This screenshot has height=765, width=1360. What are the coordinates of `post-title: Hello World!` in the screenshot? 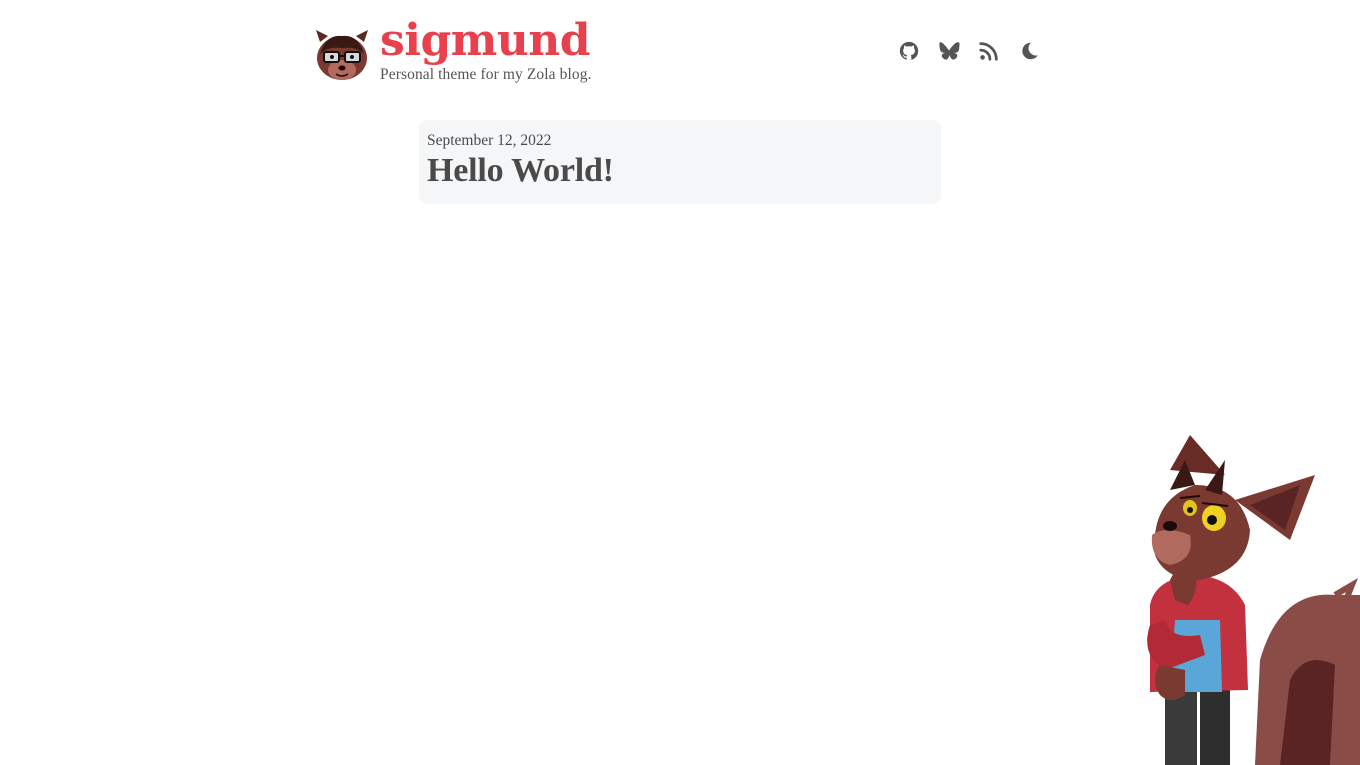 It's located at (680, 171).